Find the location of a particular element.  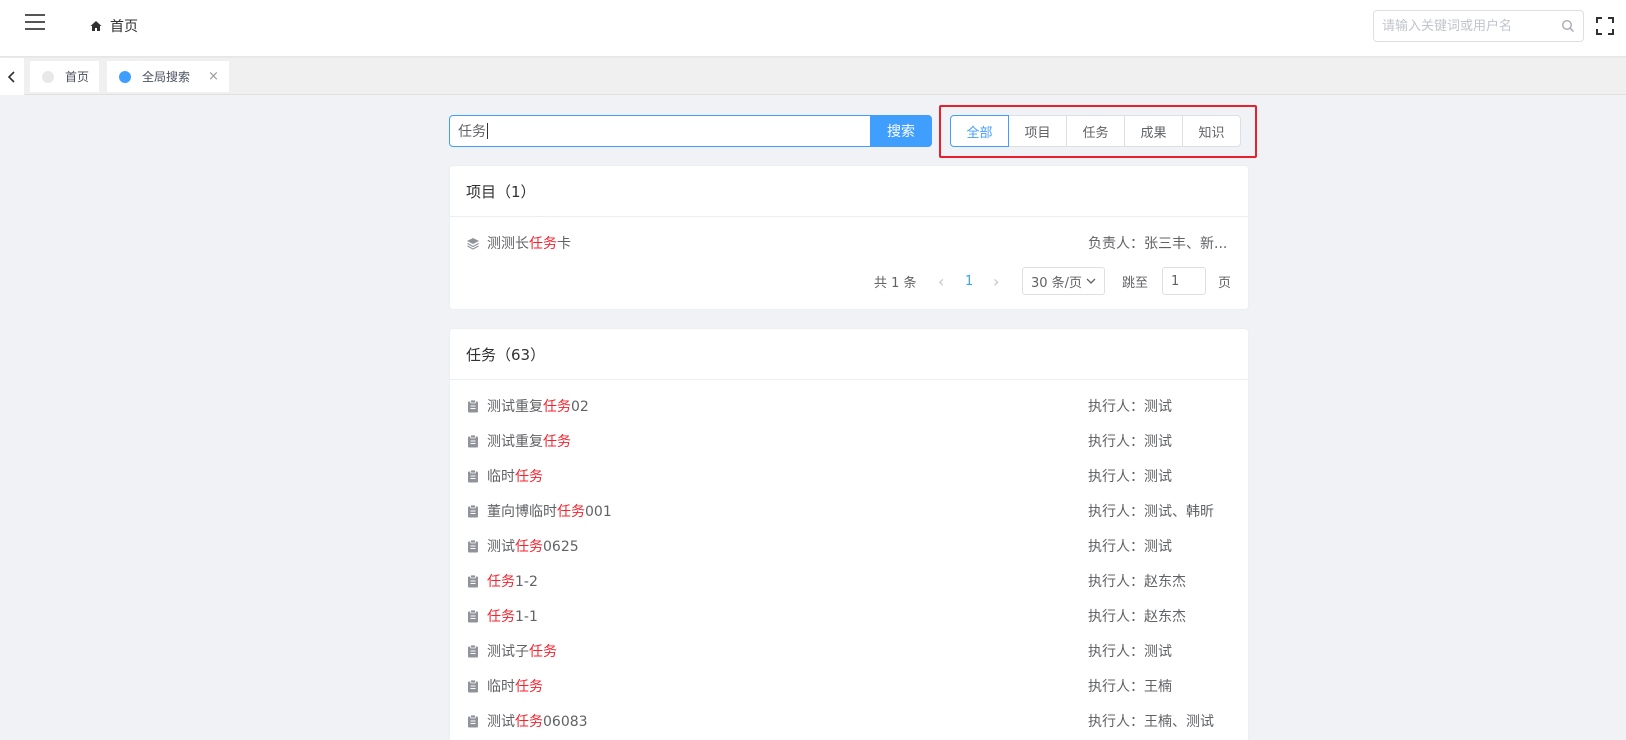

page-size-select: 30 条/页 is located at coordinates (1064, 281).